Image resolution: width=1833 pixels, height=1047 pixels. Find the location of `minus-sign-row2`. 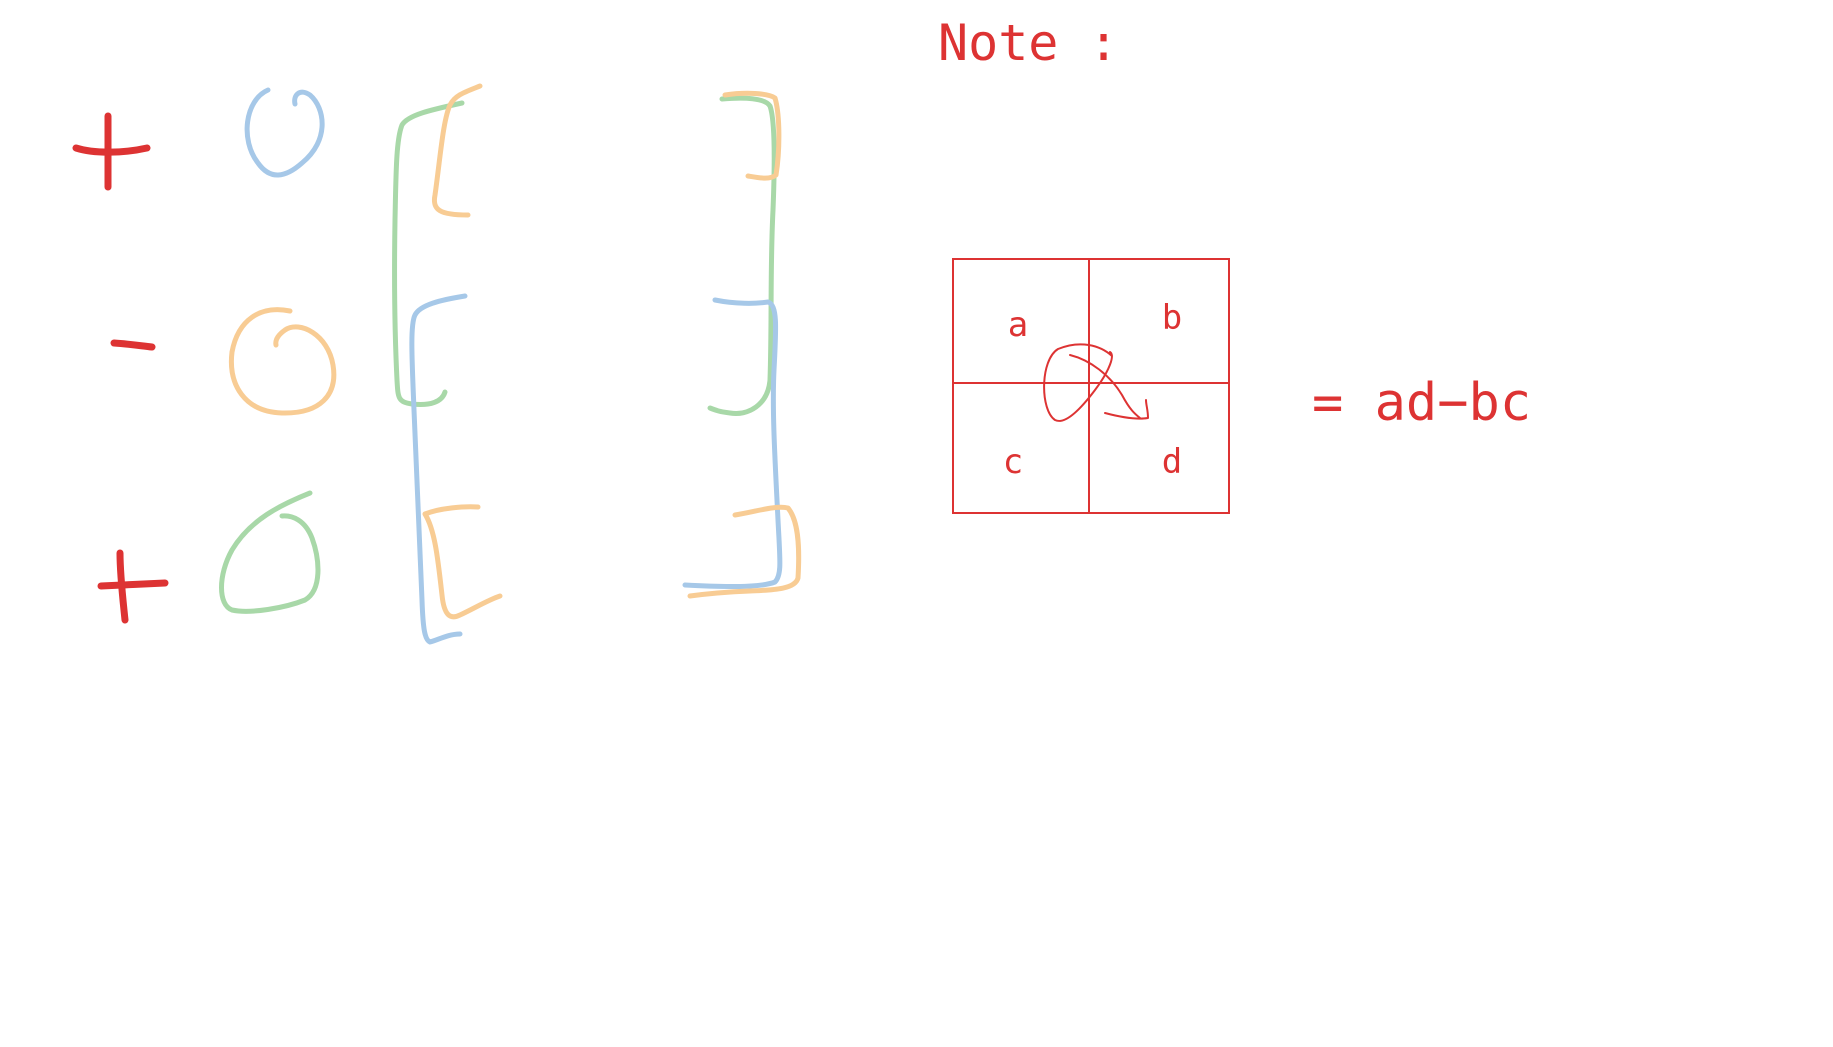

minus-sign-row2 is located at coordinates (133, 345).